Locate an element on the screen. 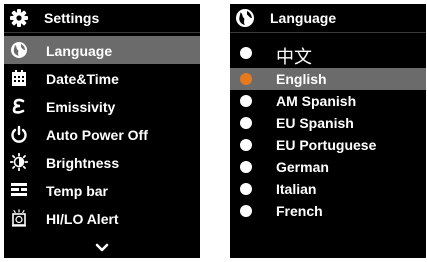  settings-header: Settings is located at coordinates (102, 18).